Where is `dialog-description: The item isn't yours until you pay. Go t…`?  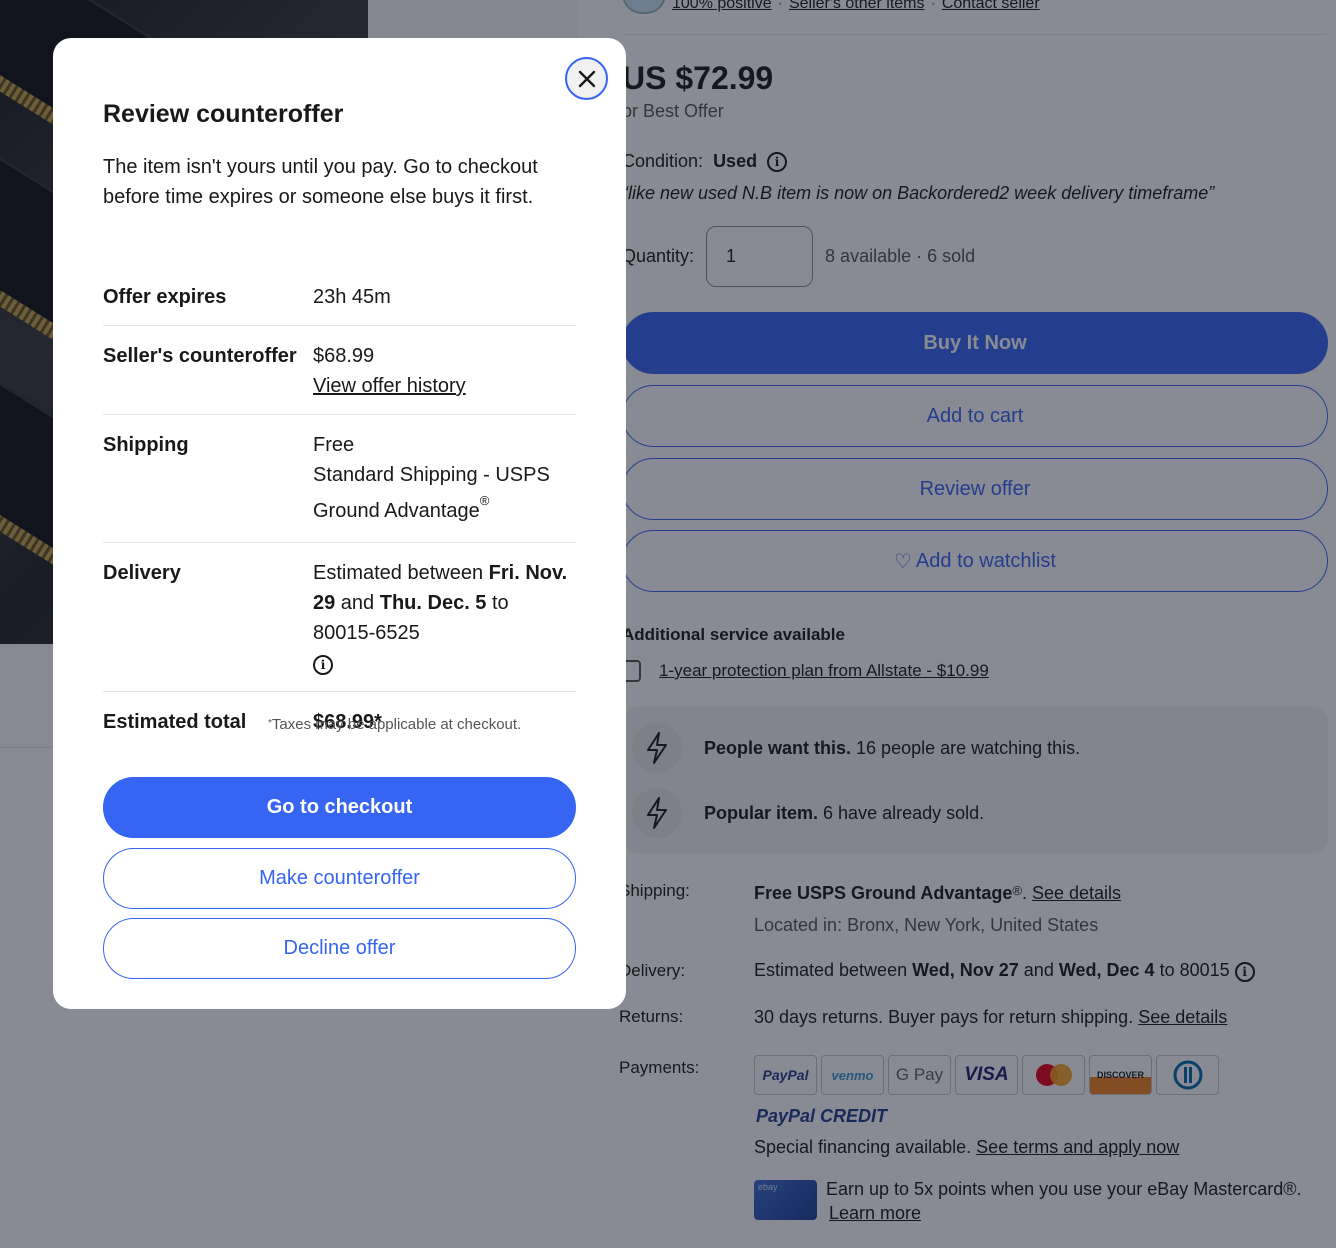
dialog-description: The item isn't yours until you pay. Go t… is located at coordinates (320, 182).